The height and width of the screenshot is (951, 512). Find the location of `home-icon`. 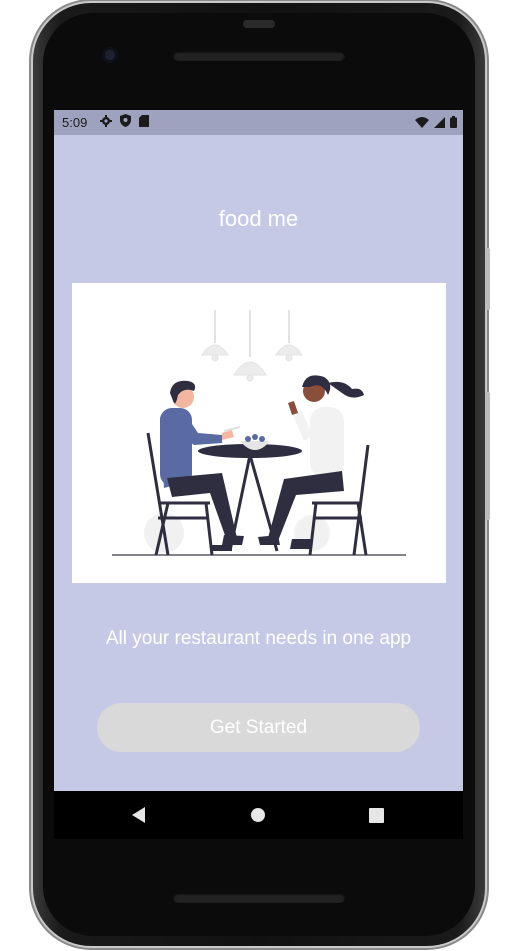

home-icon is located at coordinates (258, 815).